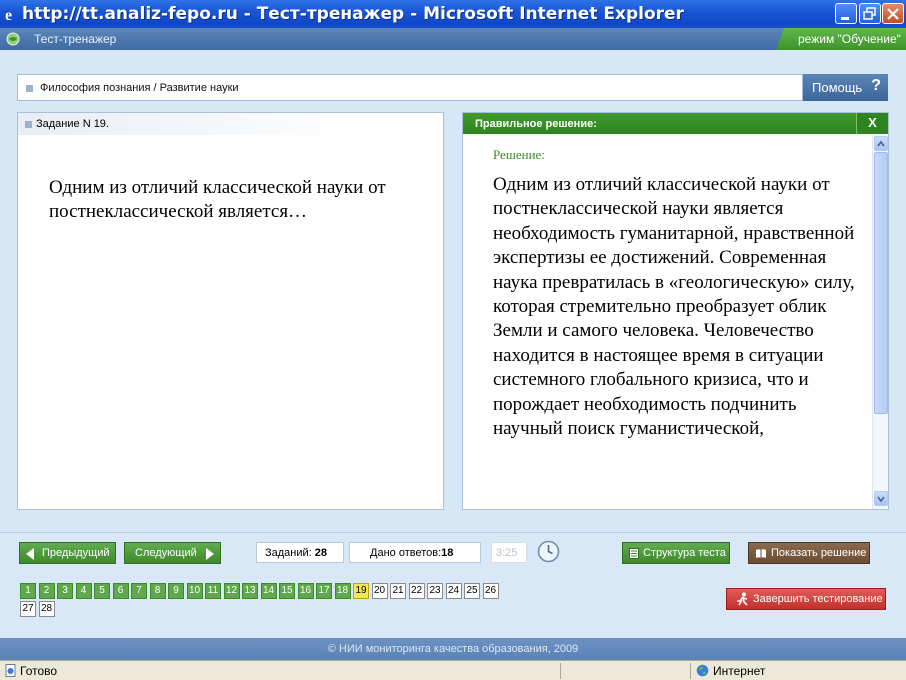  What do you see at coordinates (398, 591) in the screenshot?
I see `question-number-21: 21` at bounding box center [398, 591].